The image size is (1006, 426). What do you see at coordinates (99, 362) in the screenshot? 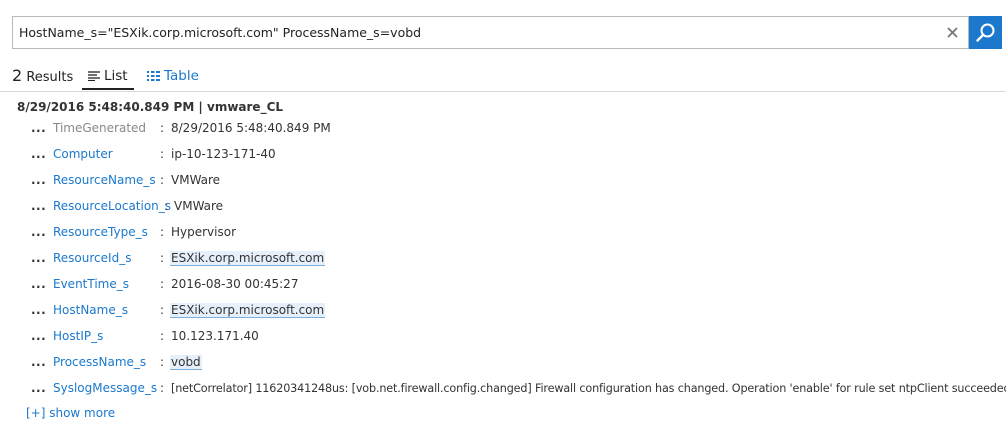
I see `field-name: ProcessName_s` at bounding box center [99, 362].